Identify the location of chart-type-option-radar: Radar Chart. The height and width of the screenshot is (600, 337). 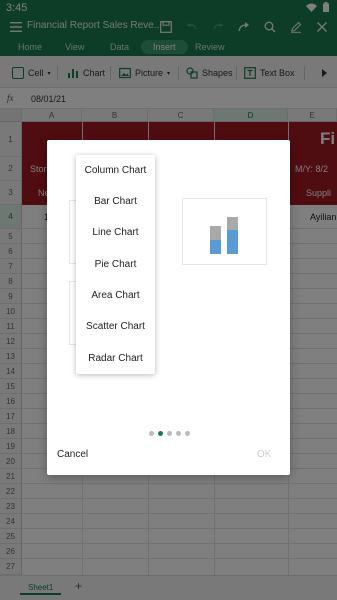
(115, 358).